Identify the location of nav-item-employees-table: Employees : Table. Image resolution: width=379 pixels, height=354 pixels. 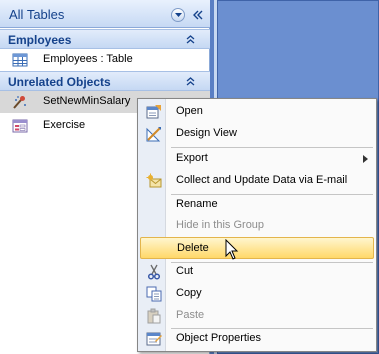
(105, 60).